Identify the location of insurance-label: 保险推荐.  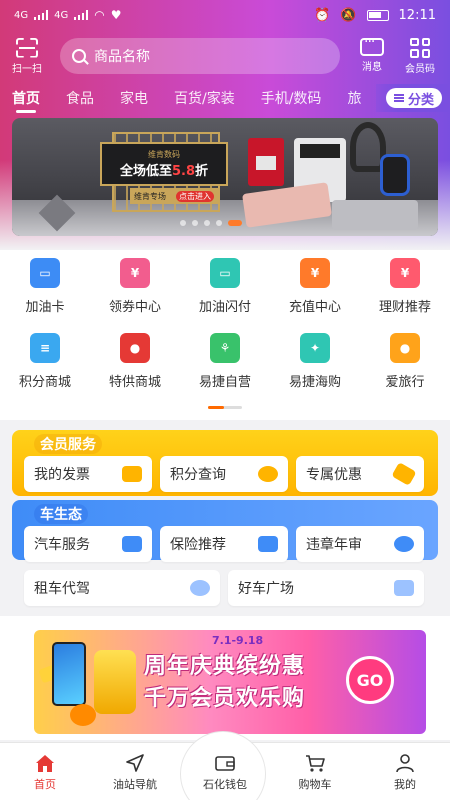
(198, 545).